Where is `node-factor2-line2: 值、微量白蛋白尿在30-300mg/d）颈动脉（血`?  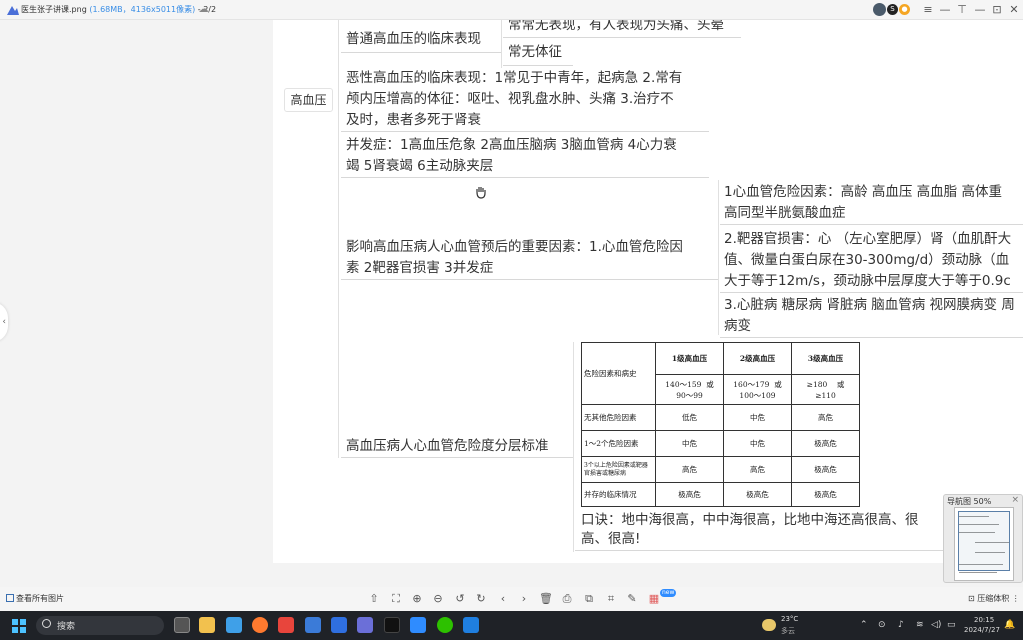 node-factor2-line2: 值、微量白蛋白尿在30-300mg/d）颈动脉（血 is located at coordinates (866, 260).